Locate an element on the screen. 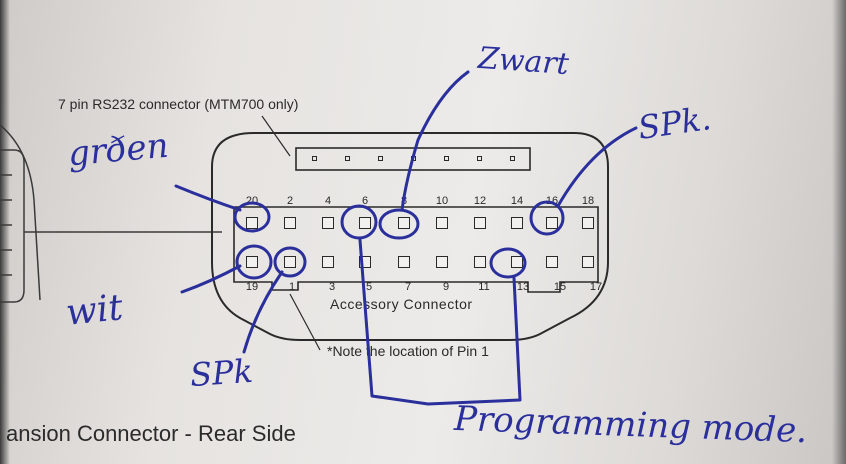 Image resolution: width=846 pixels, height=464 pixels. spk-right-leader is located at coordinates (597, 167).